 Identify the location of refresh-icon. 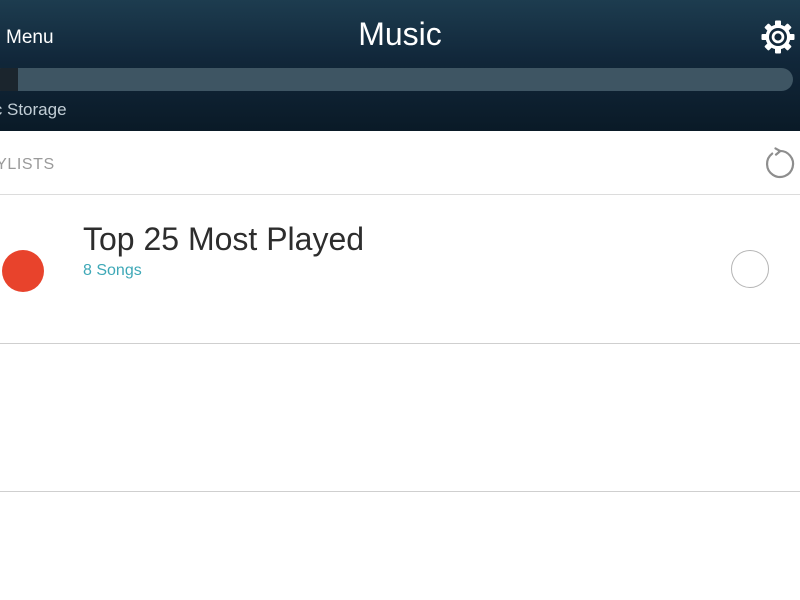
(779, 164).